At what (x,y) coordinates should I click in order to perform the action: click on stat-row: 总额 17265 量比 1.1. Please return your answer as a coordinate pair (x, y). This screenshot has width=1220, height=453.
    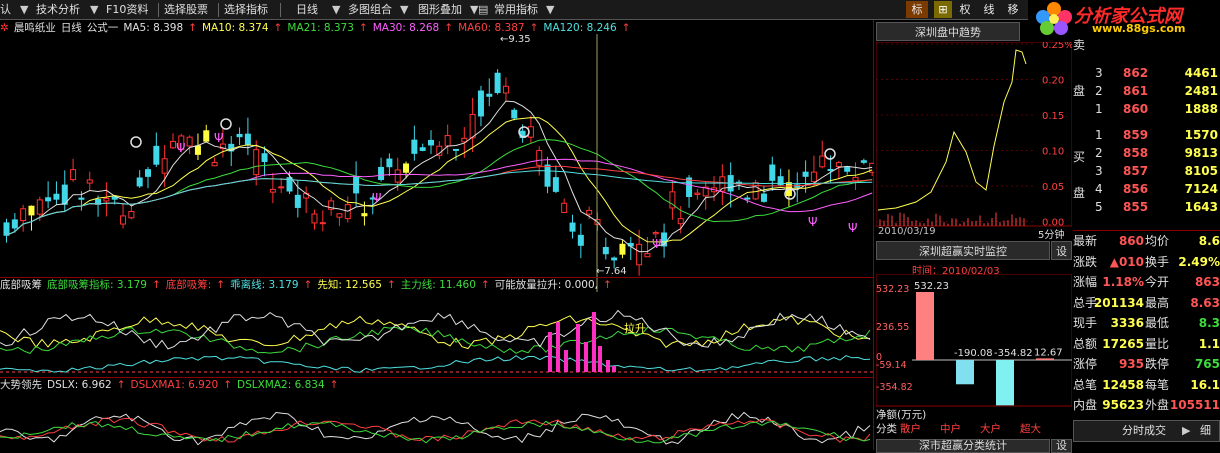
    Looking at the image, I should click on (1146, 343).